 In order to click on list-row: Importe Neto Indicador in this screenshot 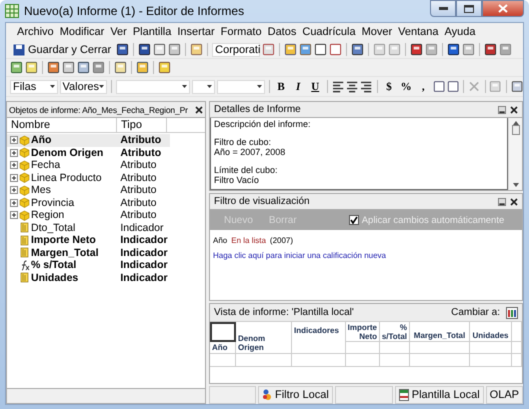, I will do `click(88, 240)`.